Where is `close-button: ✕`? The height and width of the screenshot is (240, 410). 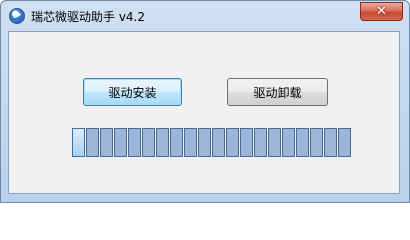
close-button: ✕ is located at coordinates (381, 11).